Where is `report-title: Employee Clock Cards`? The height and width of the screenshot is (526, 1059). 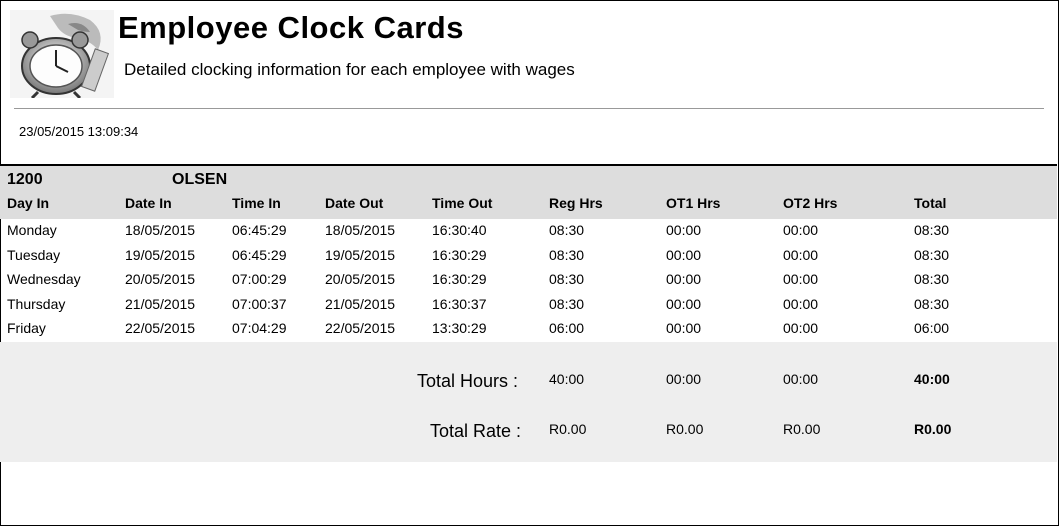
report-title: Employee Clock Cards is located at coordinates (291, 27).